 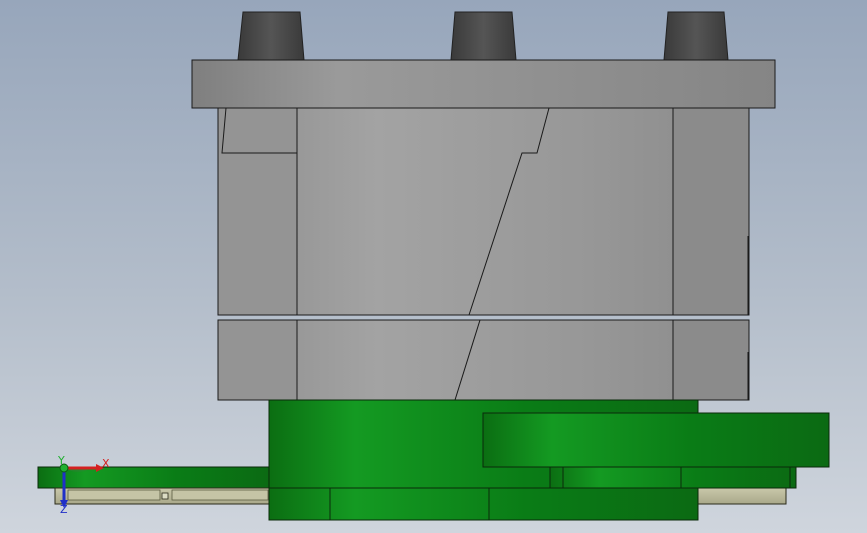 I want to click on upper-body-right-face, so click(x=711, y=211).